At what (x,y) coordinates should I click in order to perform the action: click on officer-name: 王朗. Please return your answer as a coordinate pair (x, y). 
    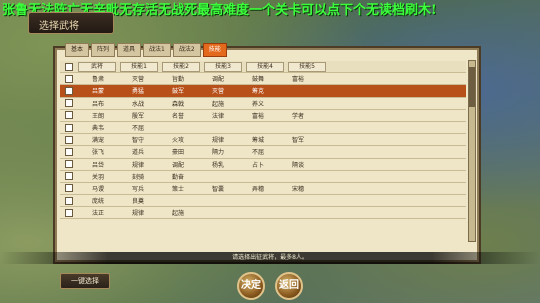
    Looking at the image, I should click on (97, 116).